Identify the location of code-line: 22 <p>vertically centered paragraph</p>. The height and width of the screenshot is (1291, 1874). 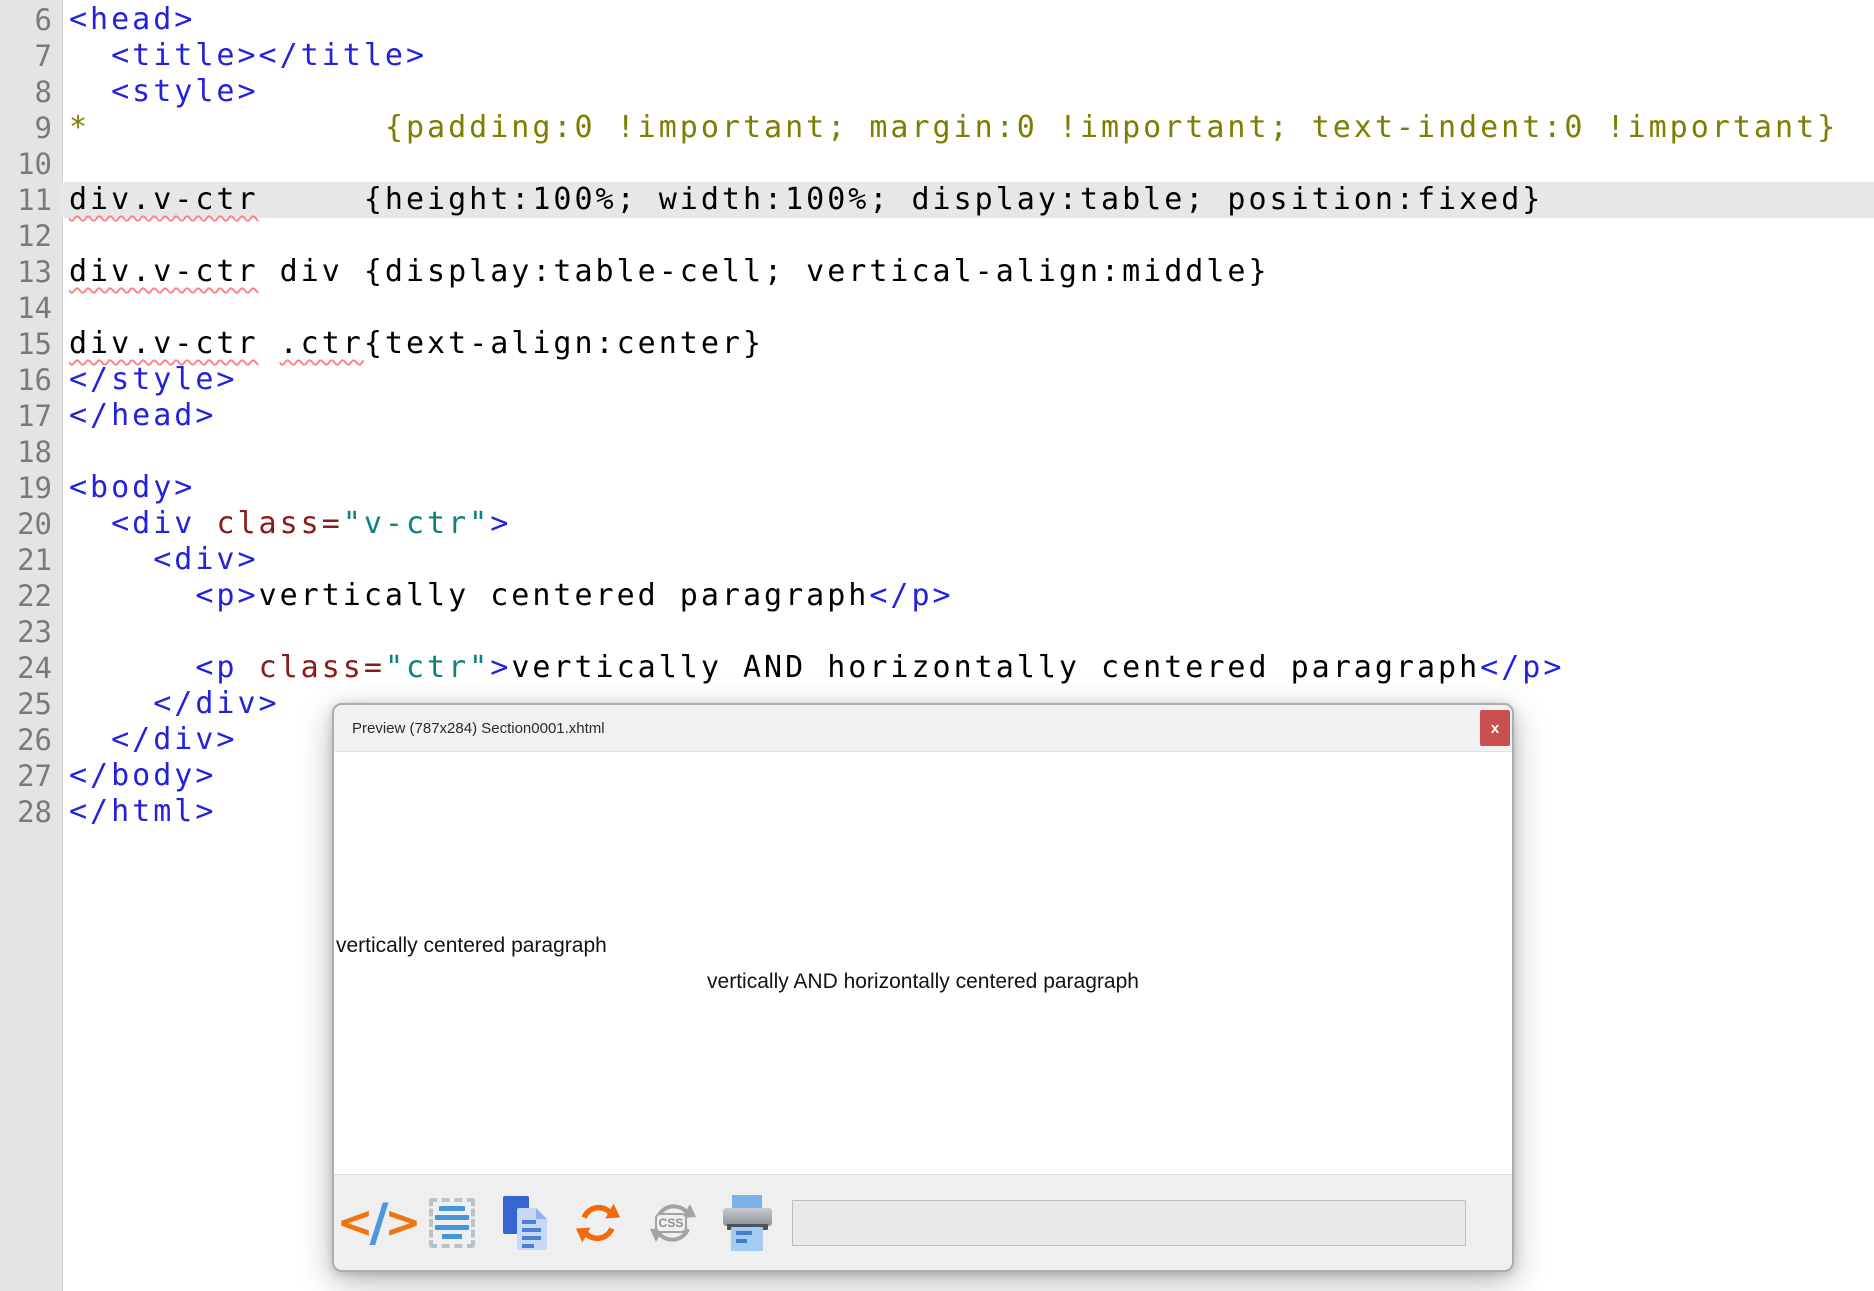
(937, 596).